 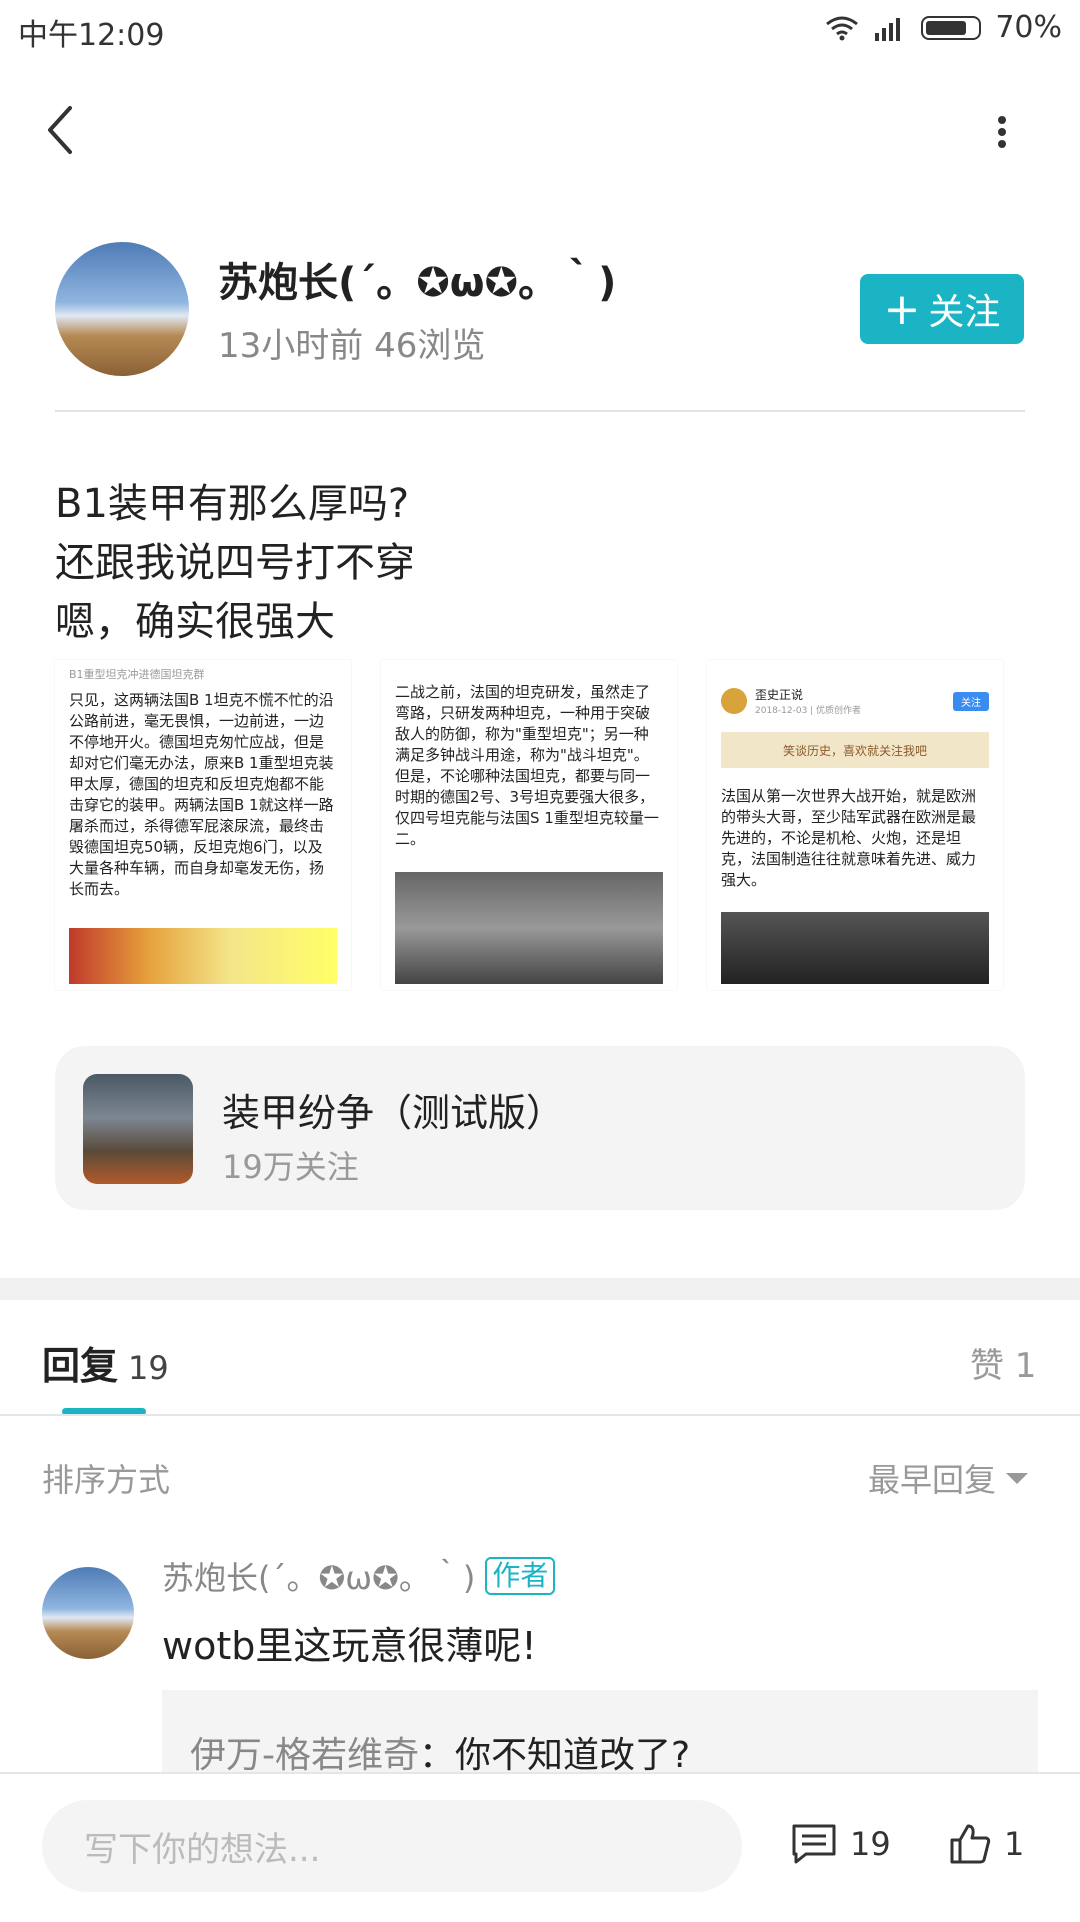 I want to click on author-badge: 作者, so click(x=520, y=1576).